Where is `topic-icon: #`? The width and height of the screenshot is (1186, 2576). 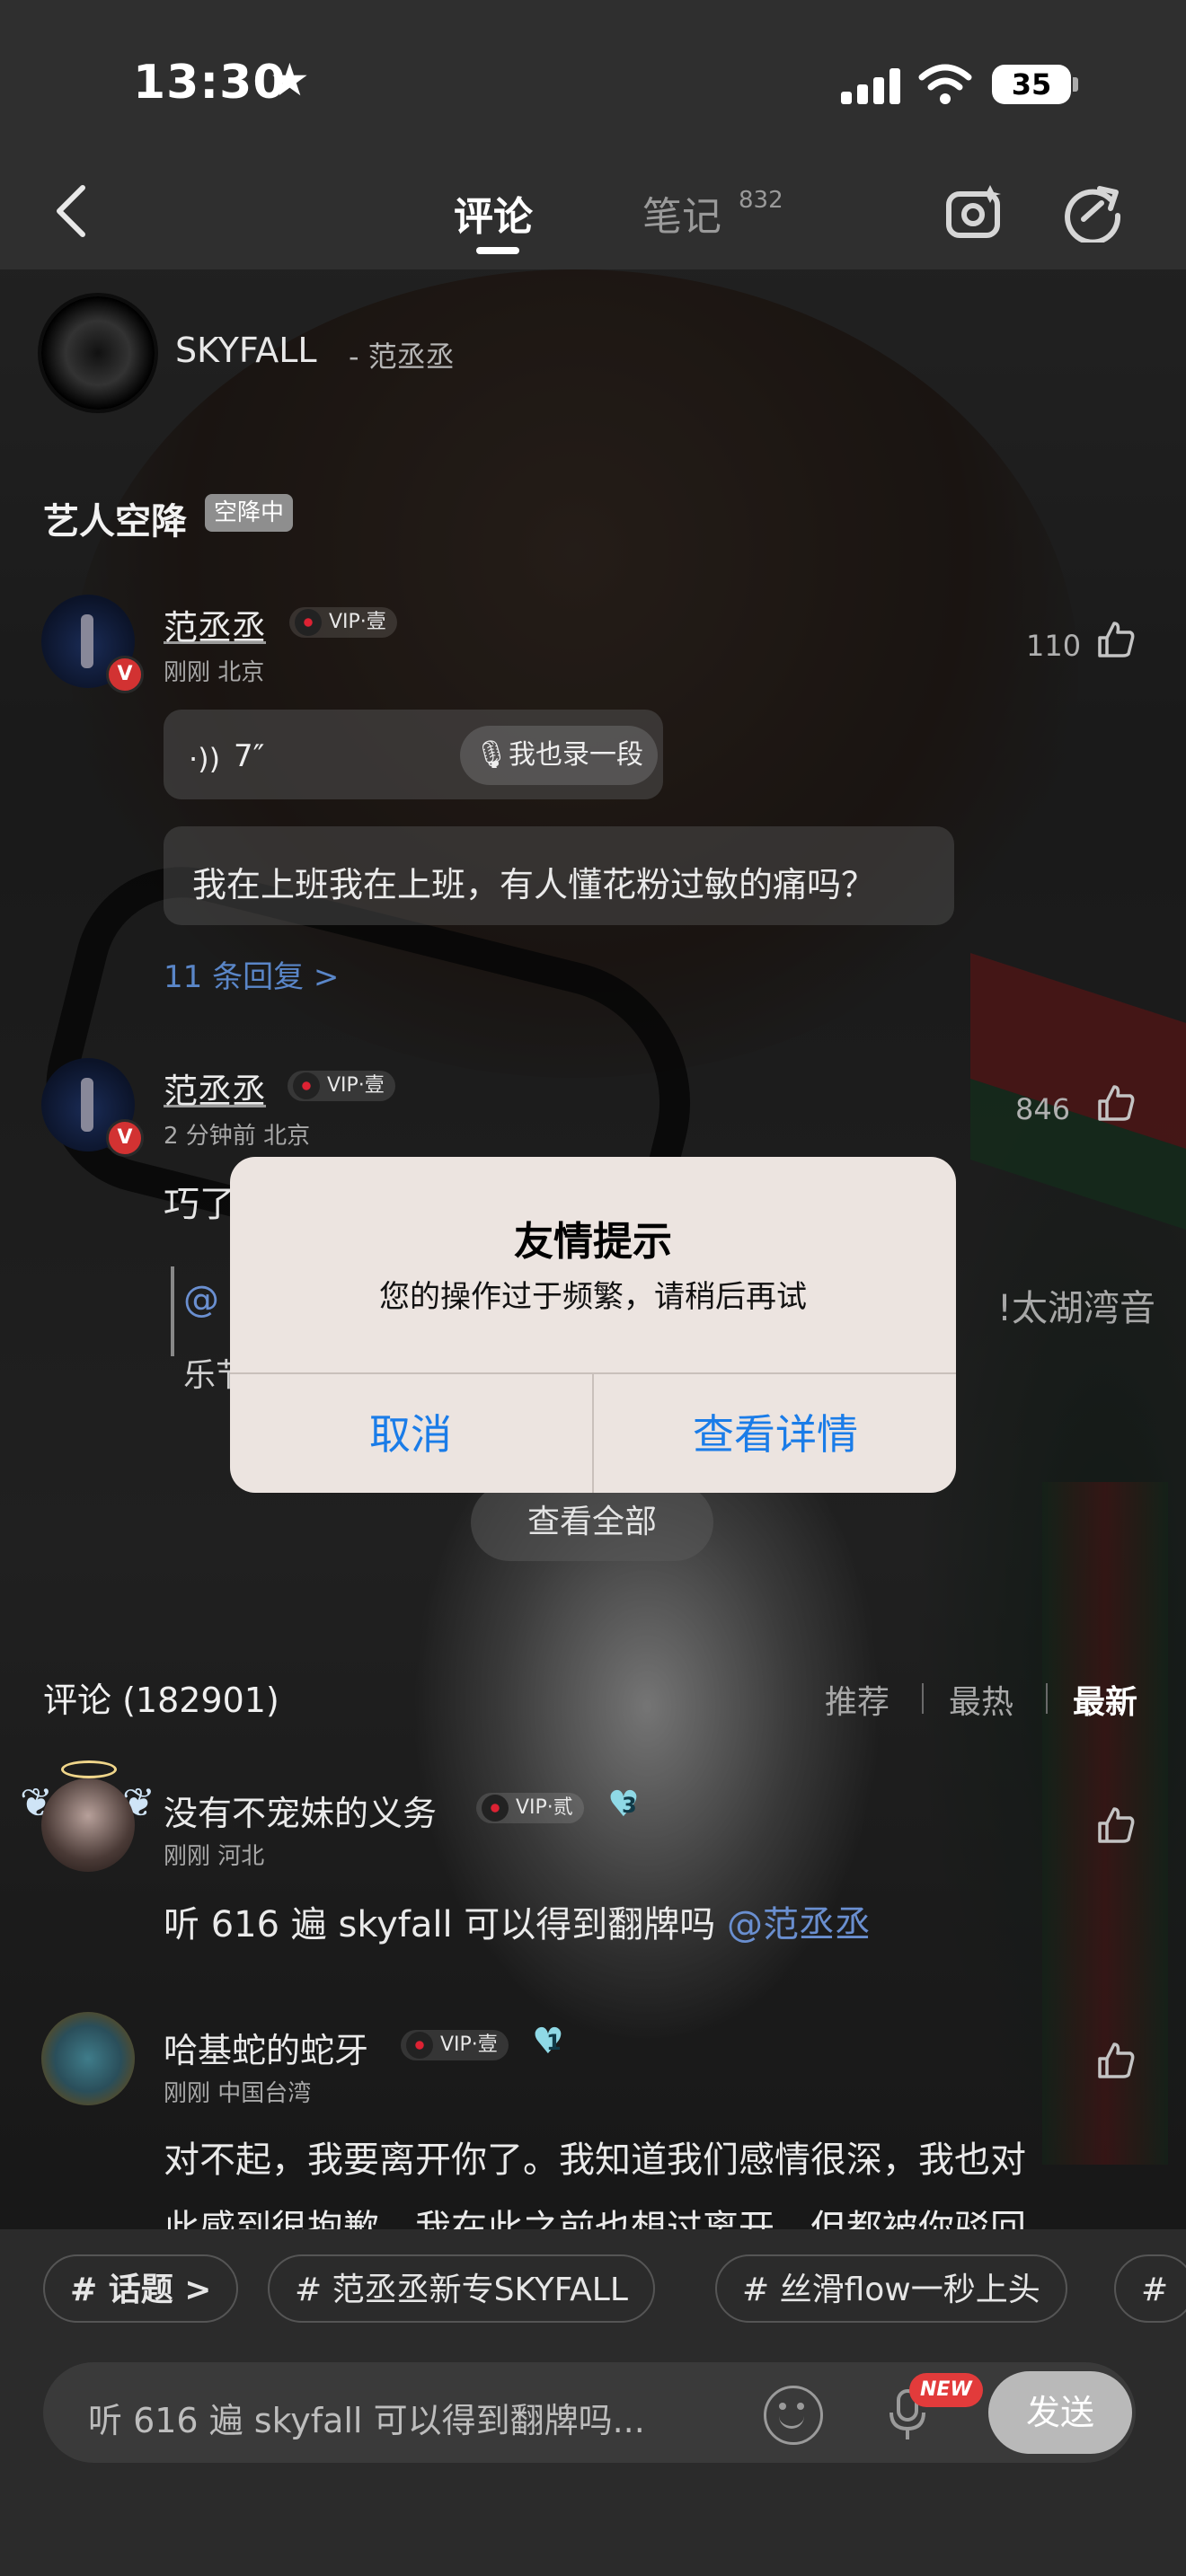 topic-icon: # is located at coordinates (84, 2290).